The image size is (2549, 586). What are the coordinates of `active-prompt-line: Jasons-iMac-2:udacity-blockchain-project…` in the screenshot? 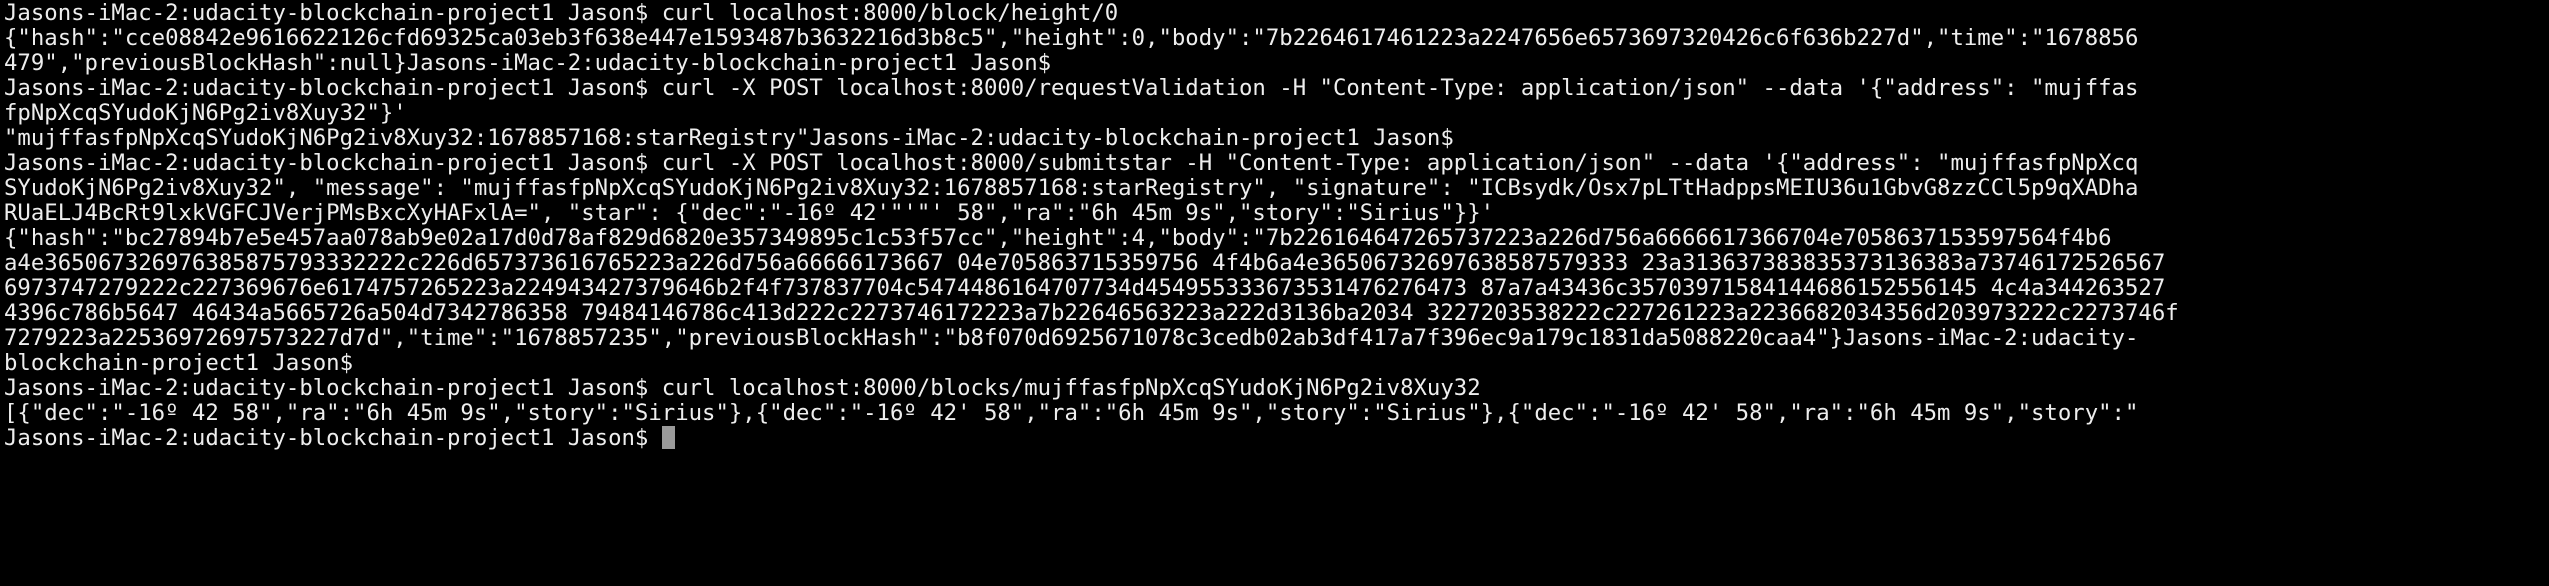 It's located at (1276, 438).